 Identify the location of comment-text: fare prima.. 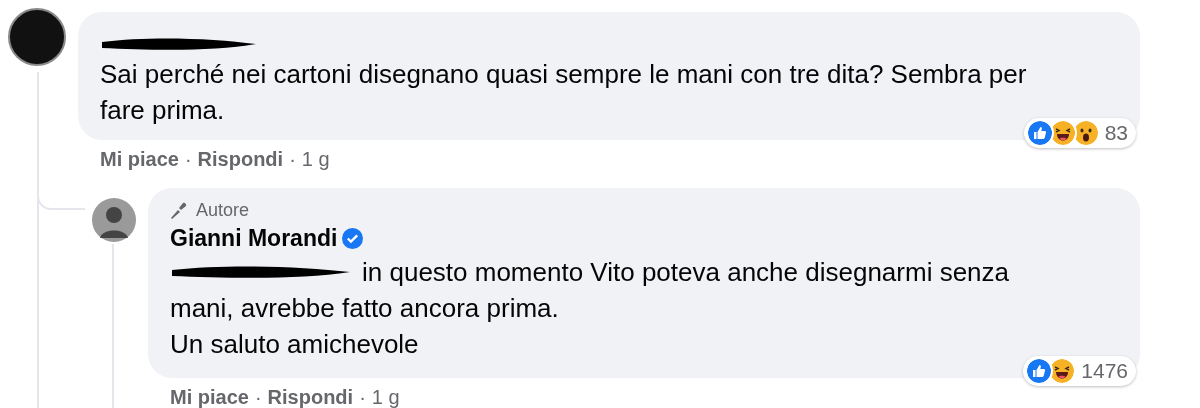
(162, 110).